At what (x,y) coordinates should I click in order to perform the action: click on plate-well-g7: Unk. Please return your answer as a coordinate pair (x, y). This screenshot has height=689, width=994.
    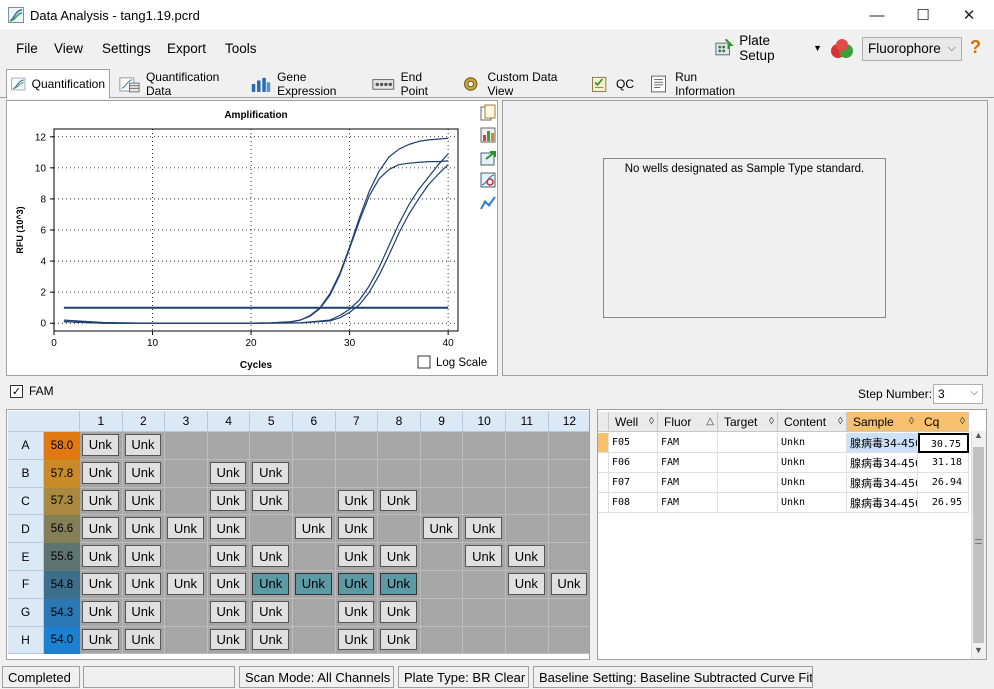
    Looking at the image, I should click on (357, 612).